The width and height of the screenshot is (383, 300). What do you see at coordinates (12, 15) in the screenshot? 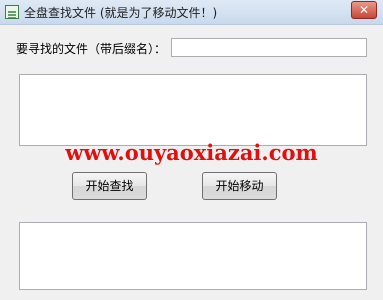
I see `app-icon-glyph` at bounding box center [12, 15].